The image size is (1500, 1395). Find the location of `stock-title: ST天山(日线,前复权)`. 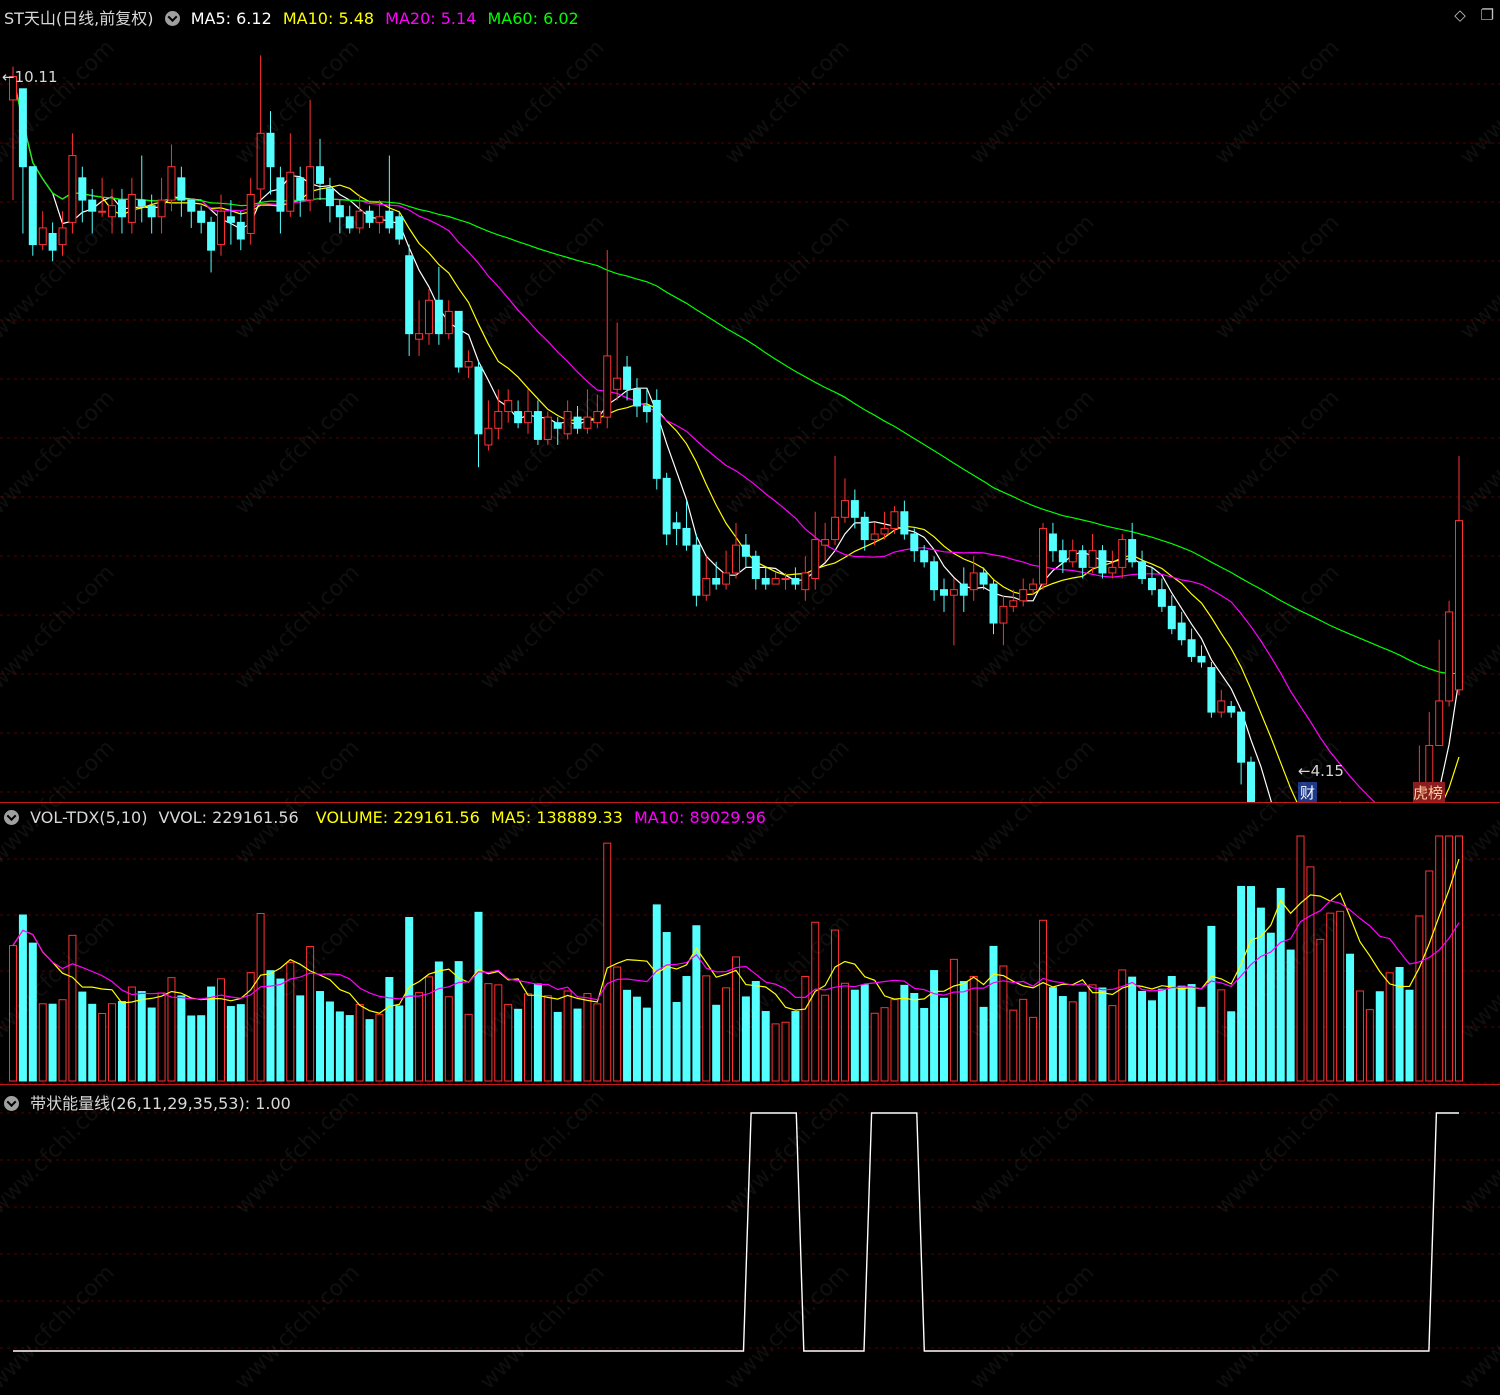

stock-title: ST天山(日线,前复权) is located at coordinates (79, 18).